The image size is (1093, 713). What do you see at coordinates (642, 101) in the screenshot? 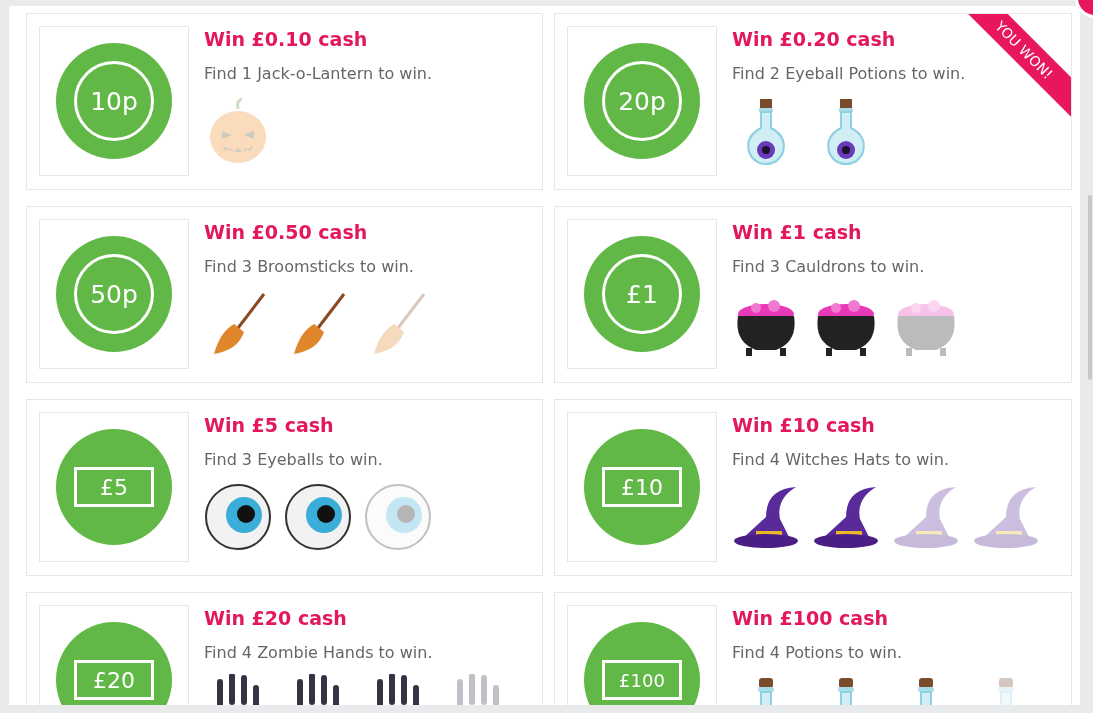
I see `coin-label: 20p` at bounding box center [642, 101].